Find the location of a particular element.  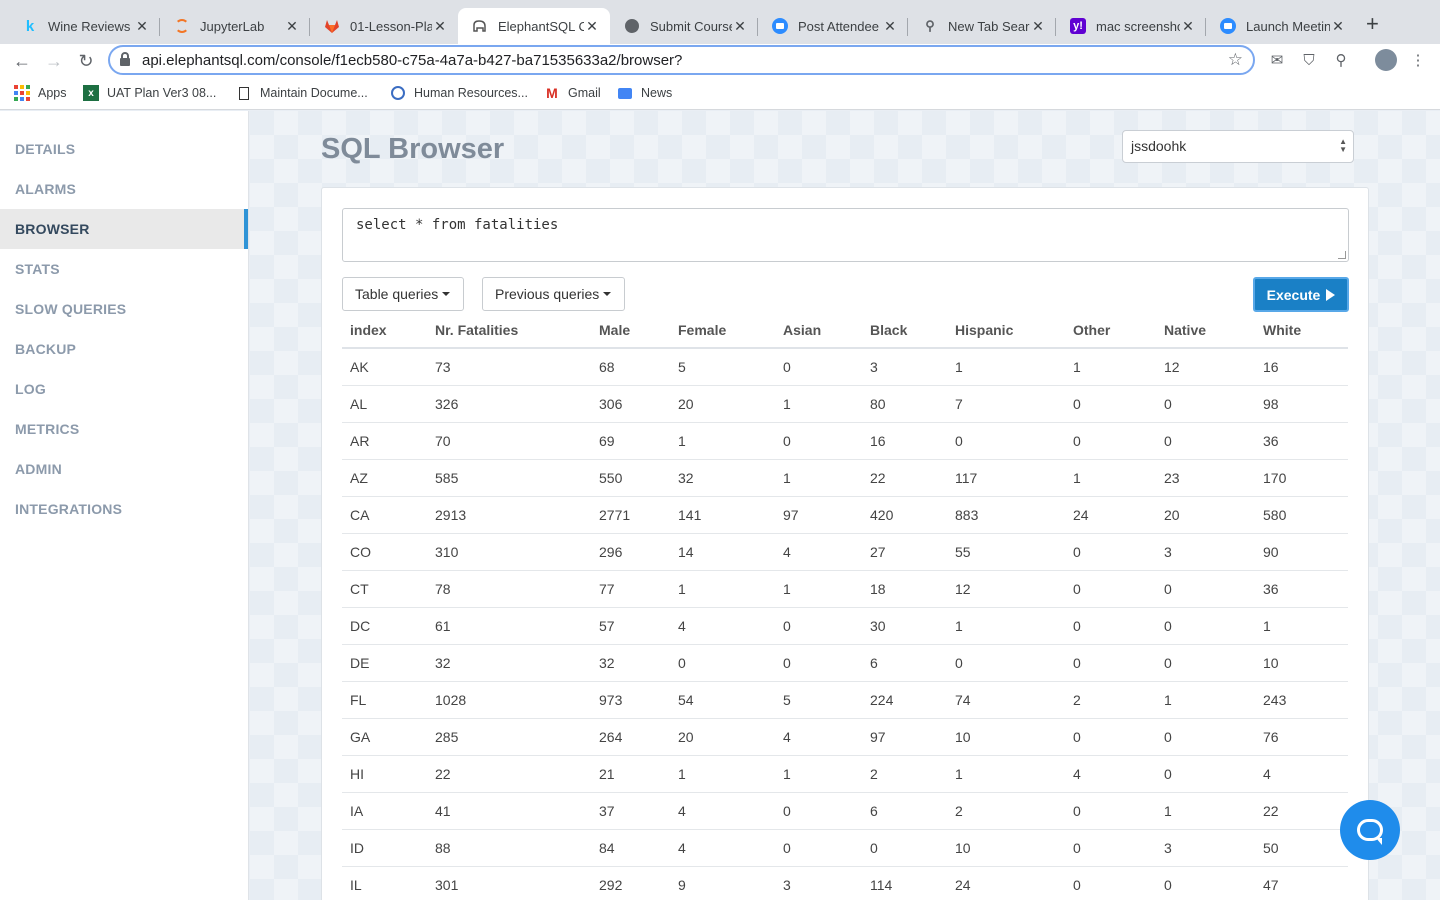

table-cell: 36 is located at coordinates (1301, 441).